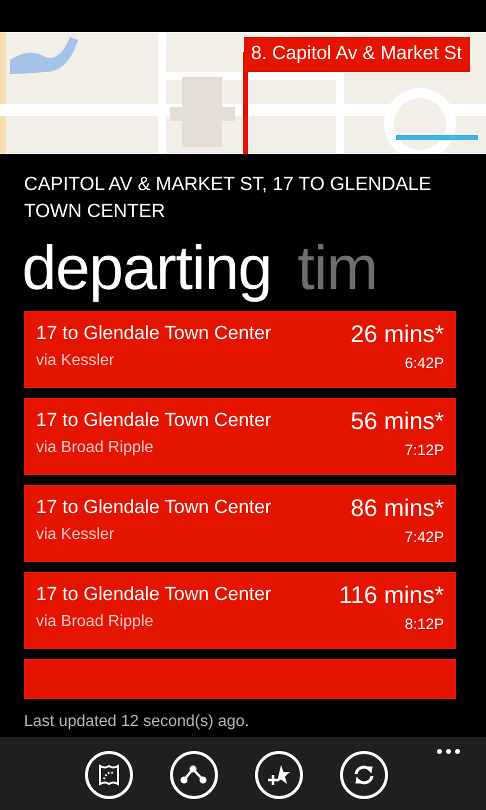 The height and width of the screenshot is (810, 486). I want to click on route-icon, so click(194, 775).